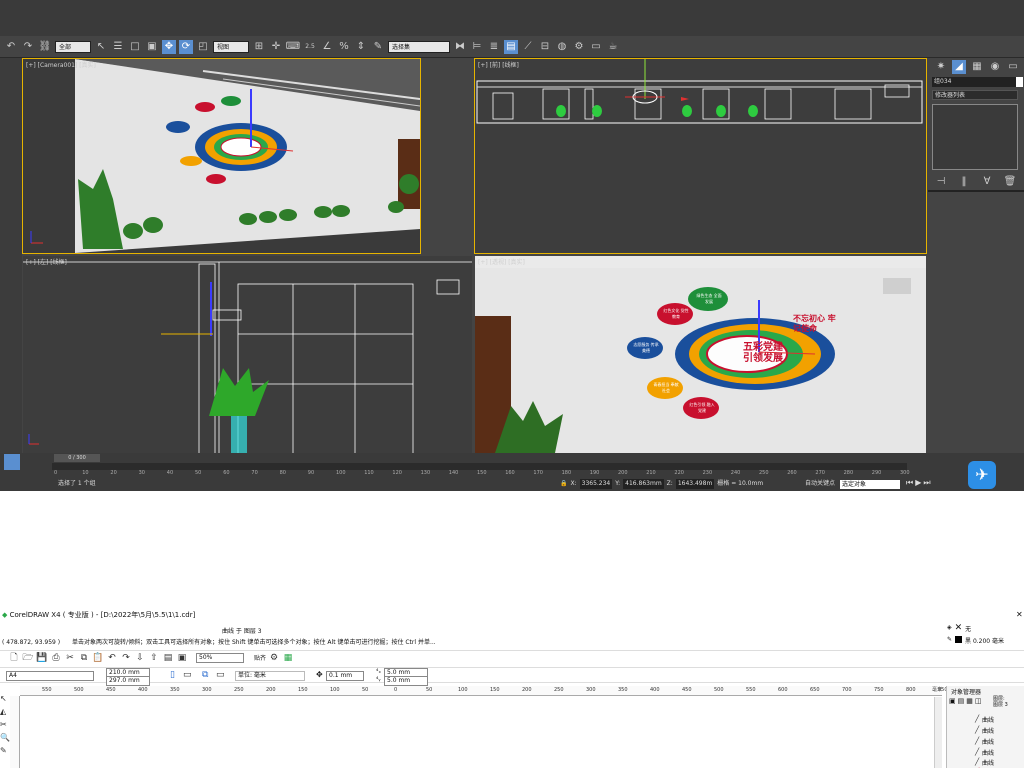  Describe the element at coordinates (187, 675) in the screenshot. I see `landscape-icon: ▭` at that location.